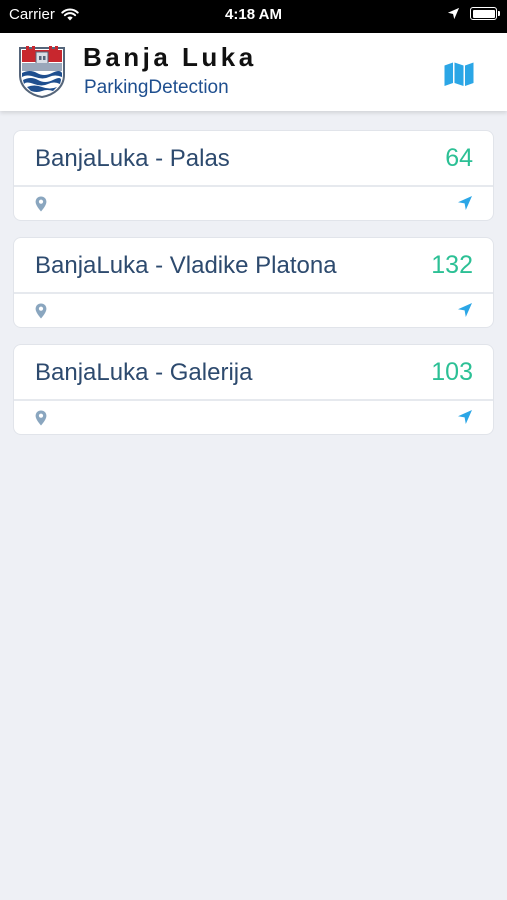 This screenshot has height=900, width=507. What do you see at coordinates (156, 87) in the screenshot?
I see `app-subtitle: ParkingDetection` at bounding box center [156, 87].